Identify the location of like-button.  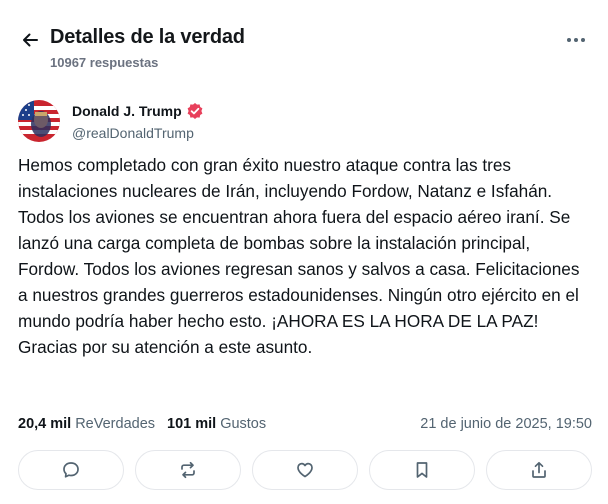
(305, 470).